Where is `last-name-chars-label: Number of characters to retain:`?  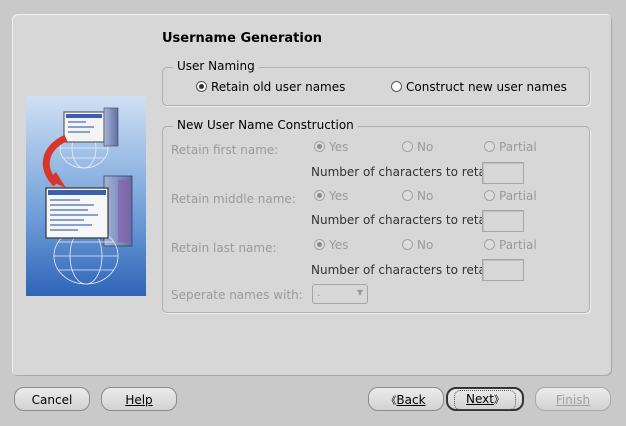
last-name-chars-label: Number of characters to retain: is located at coordinates (406, 270).